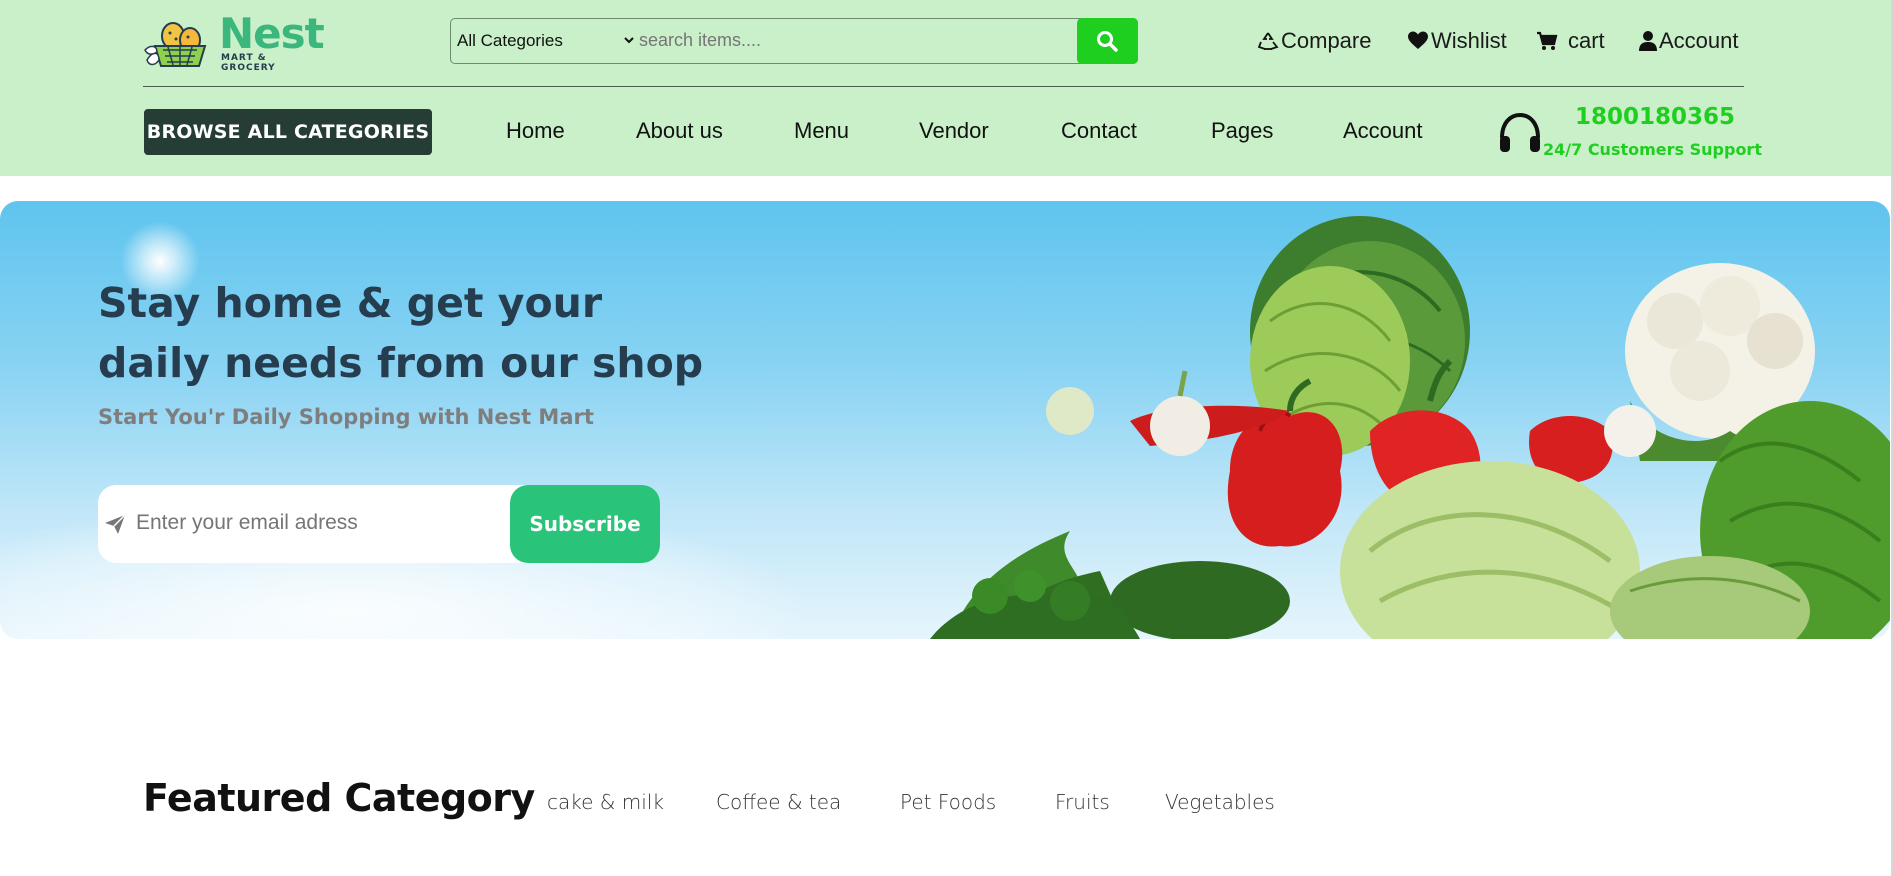  Describe the element at coordinates (1629, 134) in the screenshot. I see `support-block: 1800180365 24/7 Customers Support` at that location.